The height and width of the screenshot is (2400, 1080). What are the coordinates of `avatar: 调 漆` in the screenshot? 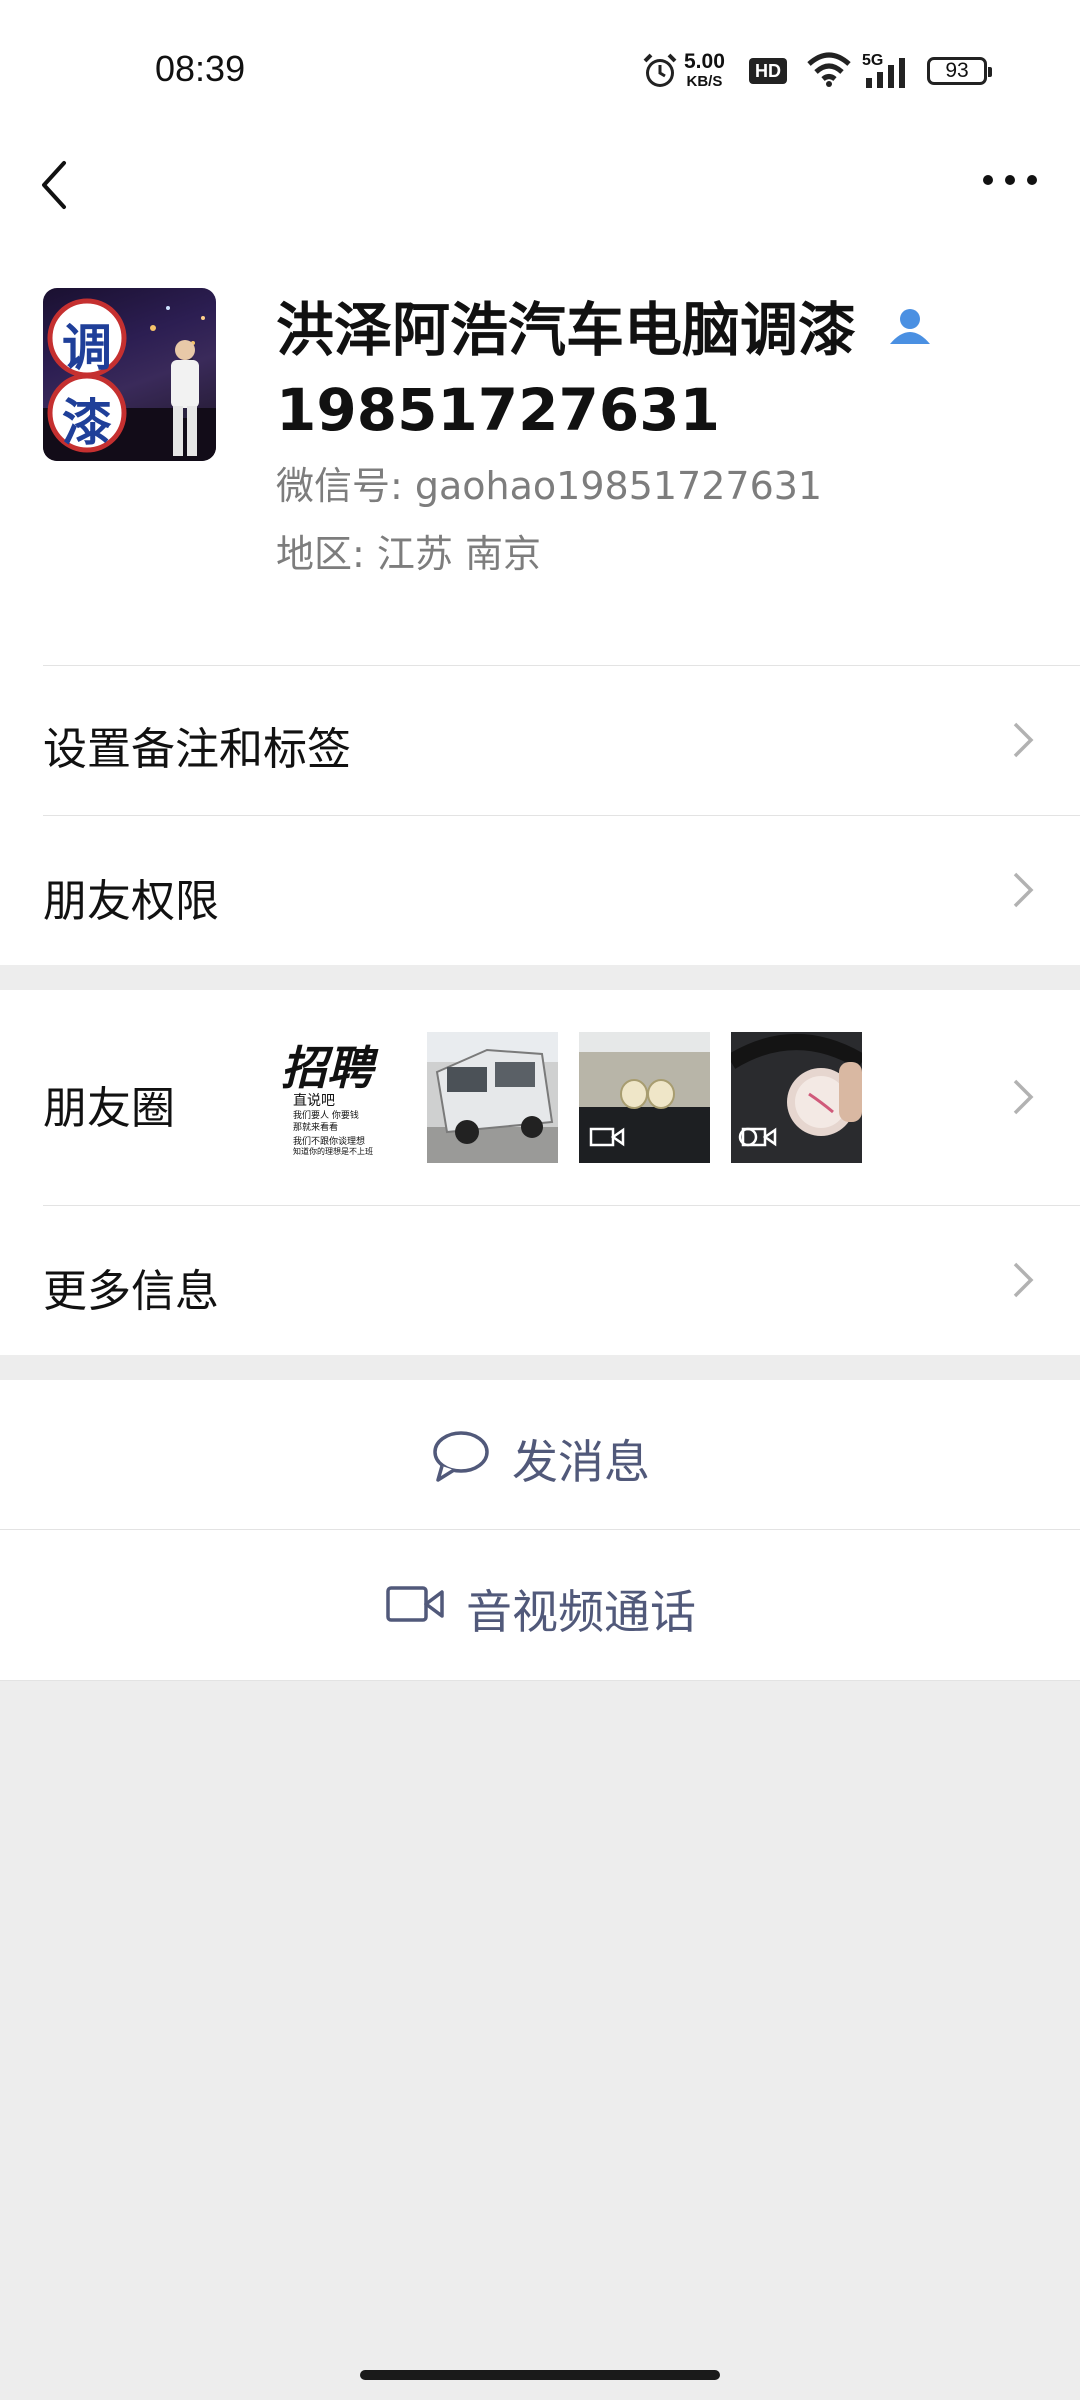 It's located at (129, 374).